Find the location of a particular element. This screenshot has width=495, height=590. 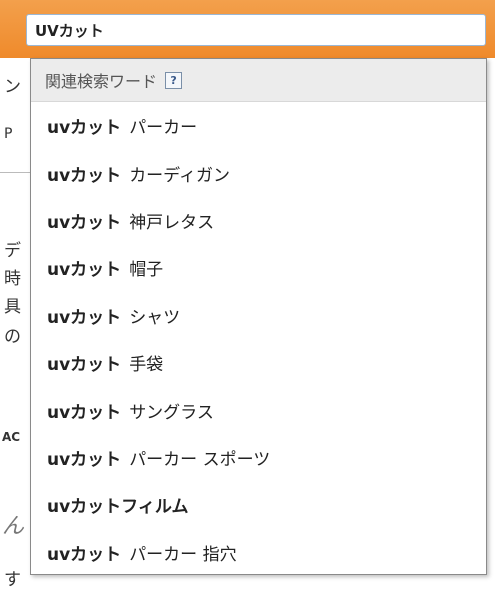

background-divider is located at coordinates (15, 172).